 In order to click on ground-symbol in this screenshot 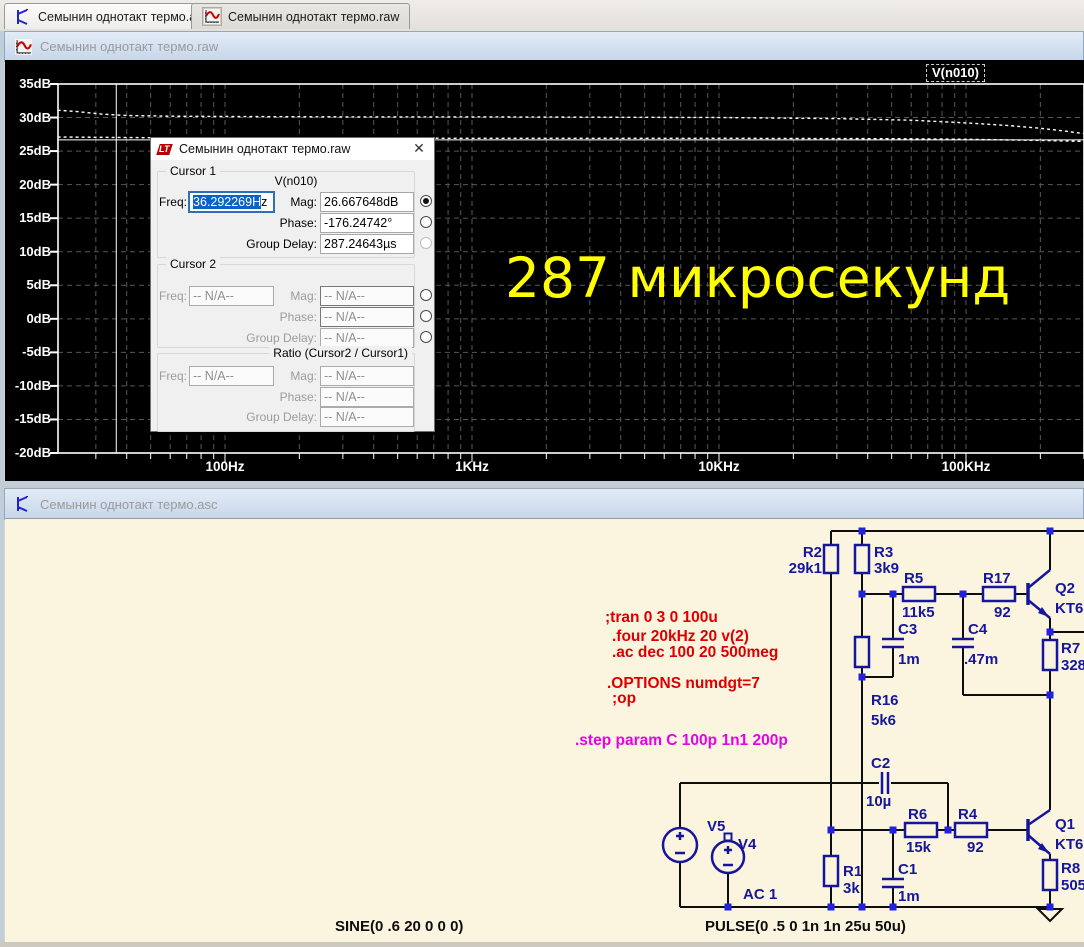, I will do `click(1050, 915)`.